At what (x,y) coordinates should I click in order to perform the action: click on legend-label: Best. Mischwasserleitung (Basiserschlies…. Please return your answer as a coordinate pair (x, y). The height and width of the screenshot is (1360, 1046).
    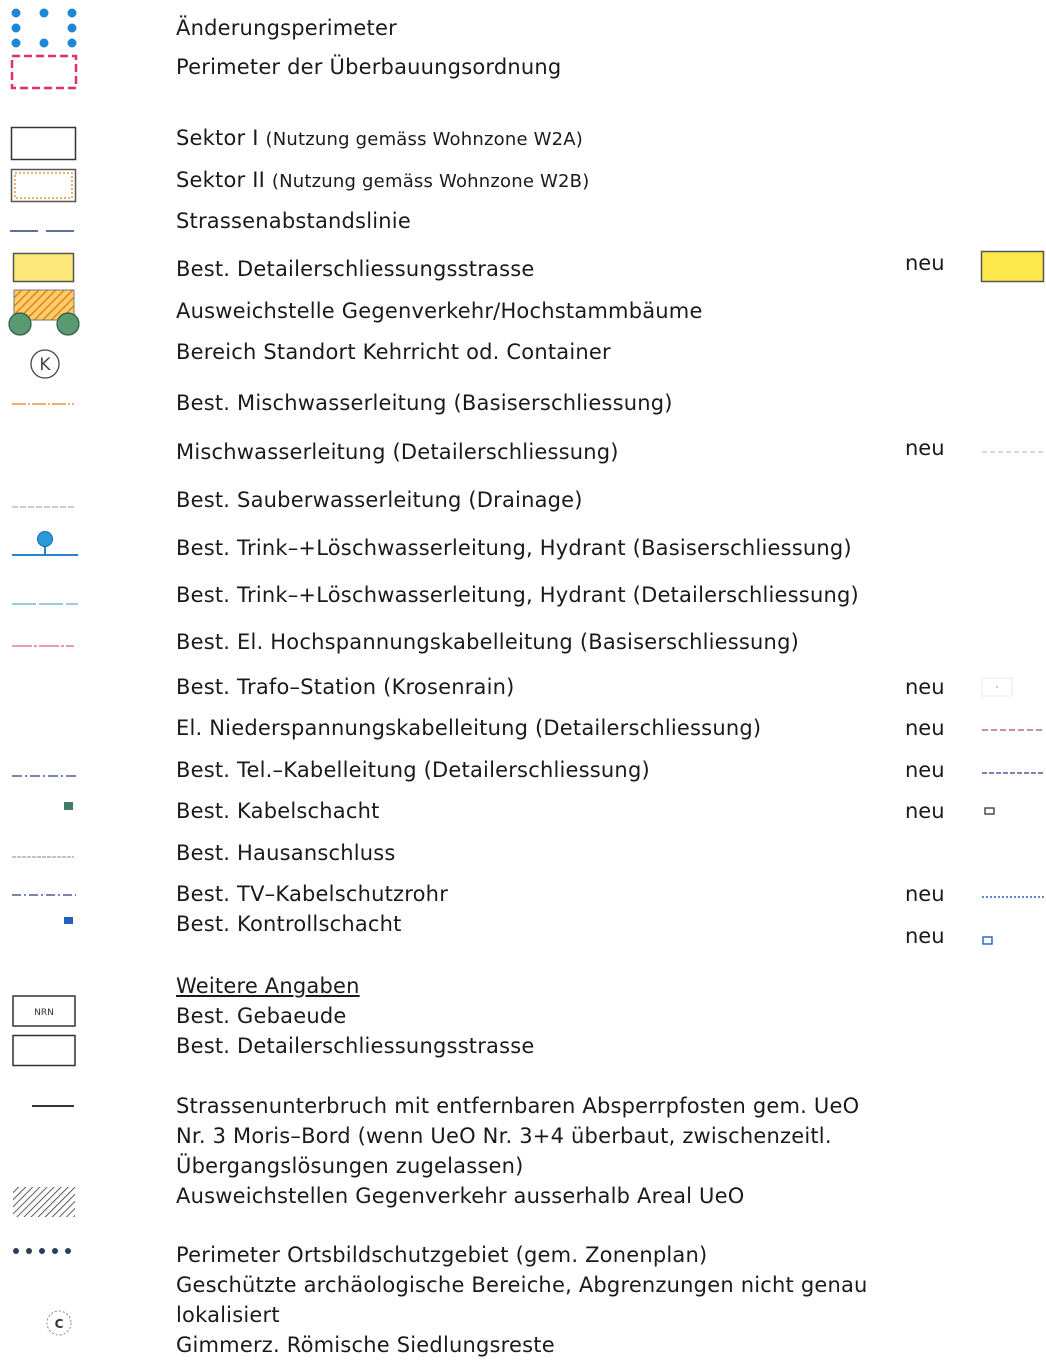
    Looking at the image, I should click on (424, 403).